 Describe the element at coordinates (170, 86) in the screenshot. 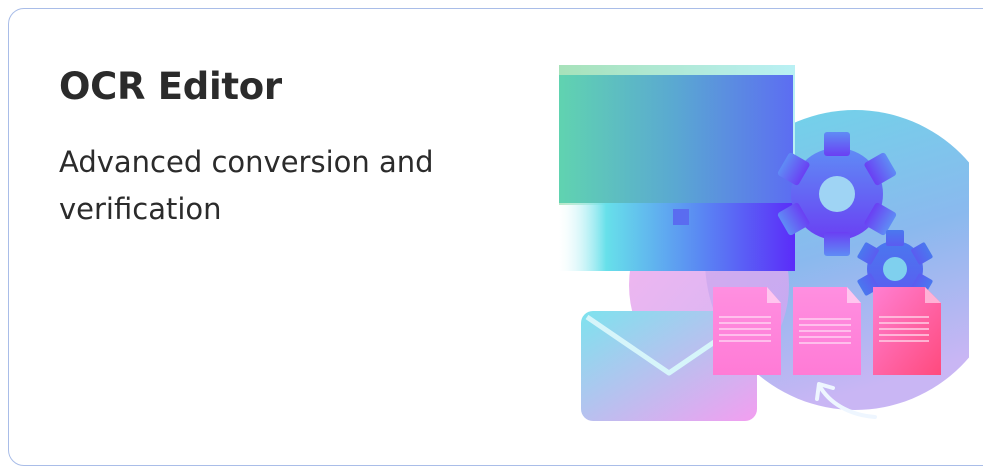

I see `card-title: OCR Editor` at that location.